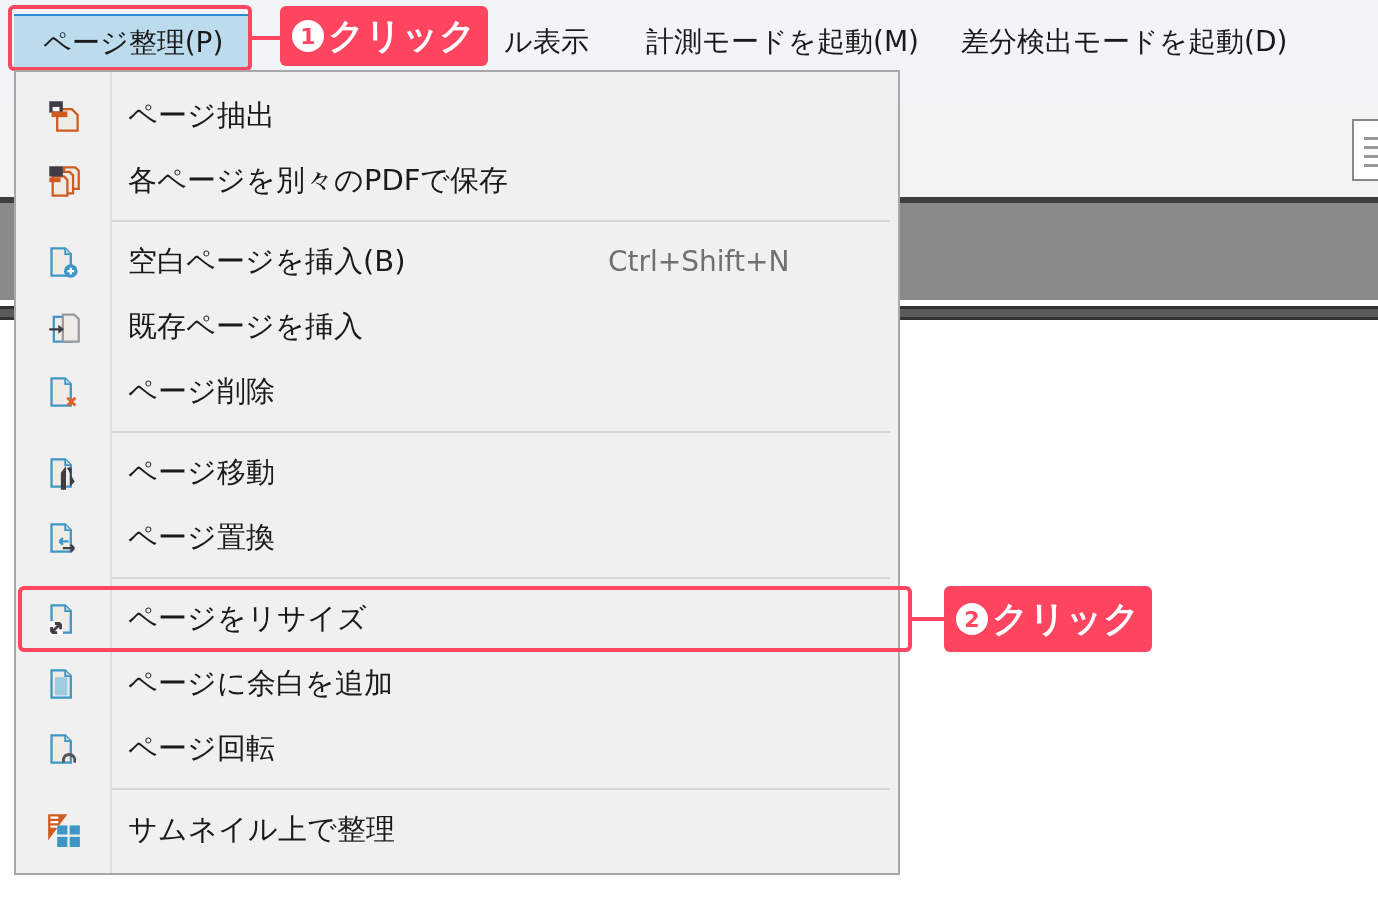 This screenshot has width=1378, height=901. I want to click on menu-item: 既存ページを挿入, so click(457, 326).